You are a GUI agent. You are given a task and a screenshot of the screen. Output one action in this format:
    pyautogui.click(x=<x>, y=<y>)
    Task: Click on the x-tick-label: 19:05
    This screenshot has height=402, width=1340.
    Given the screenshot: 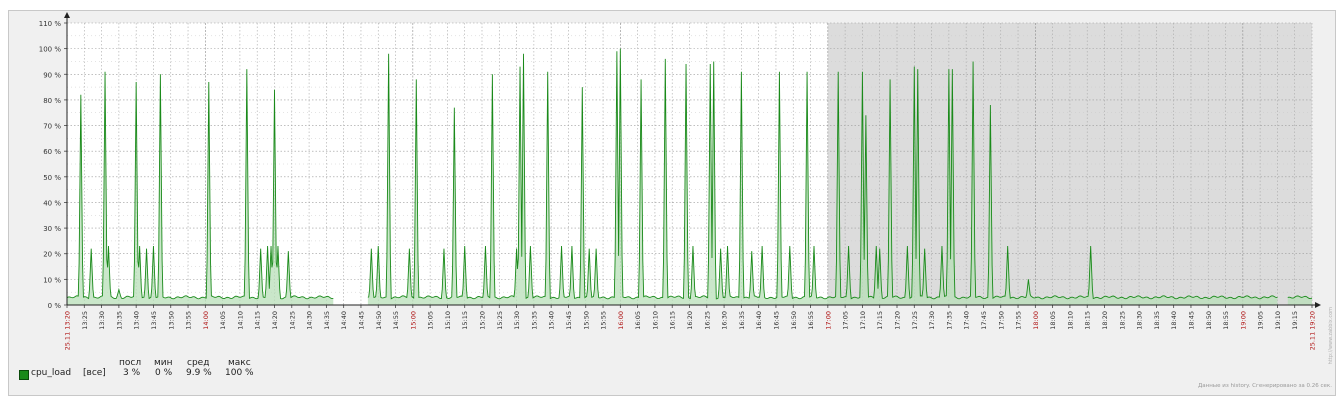 What is the action you would take?
    pyautogui.click(x=1261, y=320)
    